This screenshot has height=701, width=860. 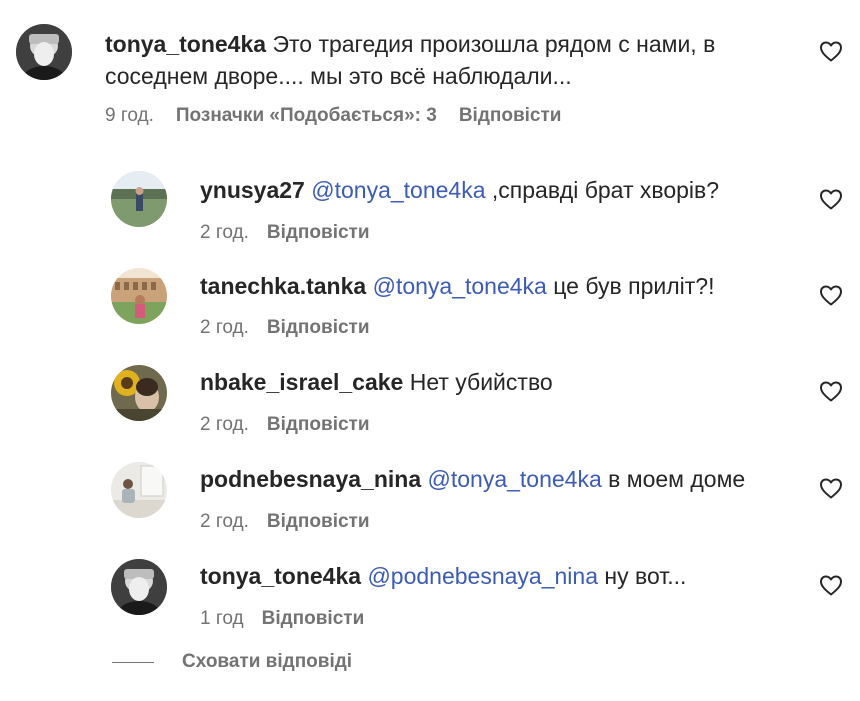 I want to click on divider-line, so click(x=133, y=662).